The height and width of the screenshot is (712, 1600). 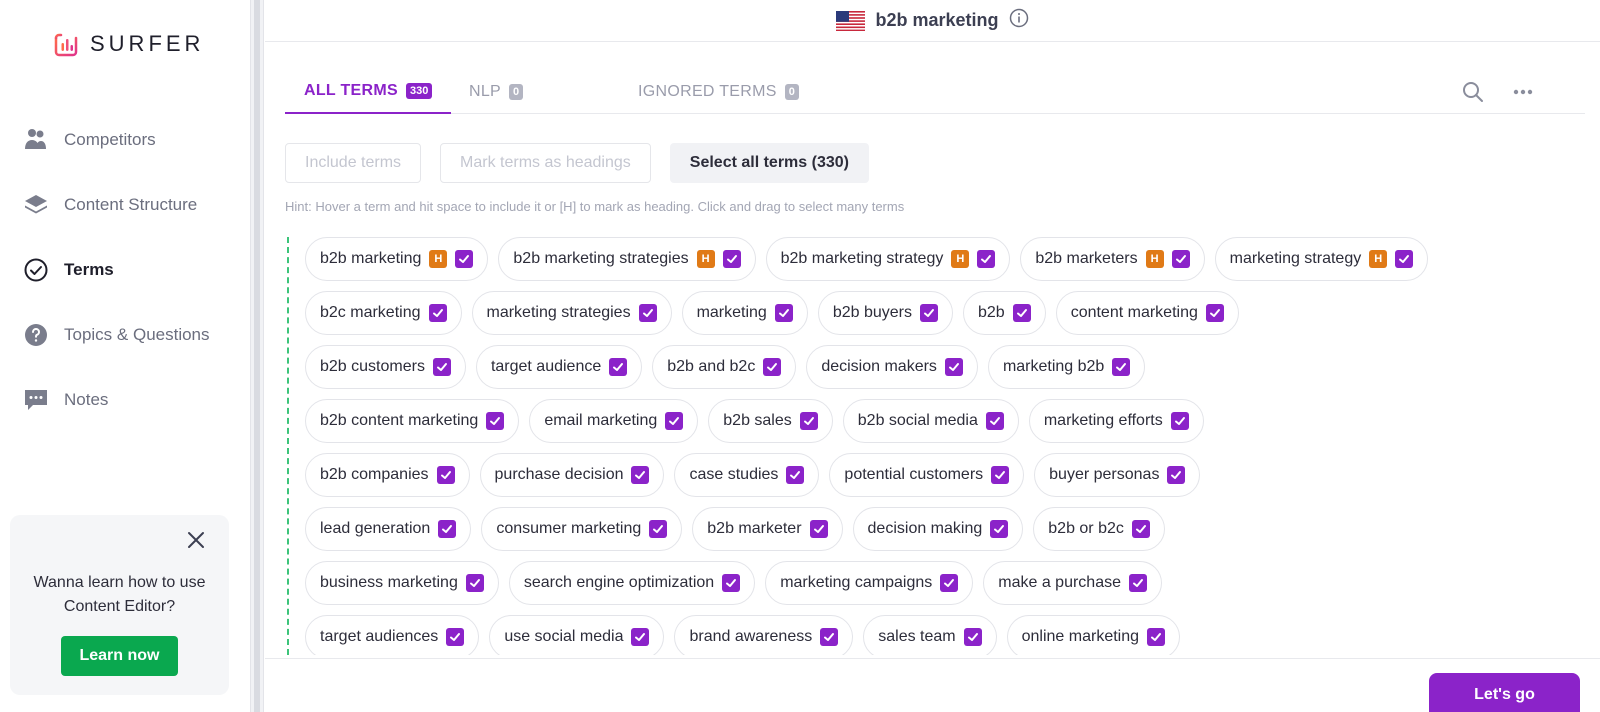 I want to click on term-chip: content marketing, so click(x=1147, y=313).